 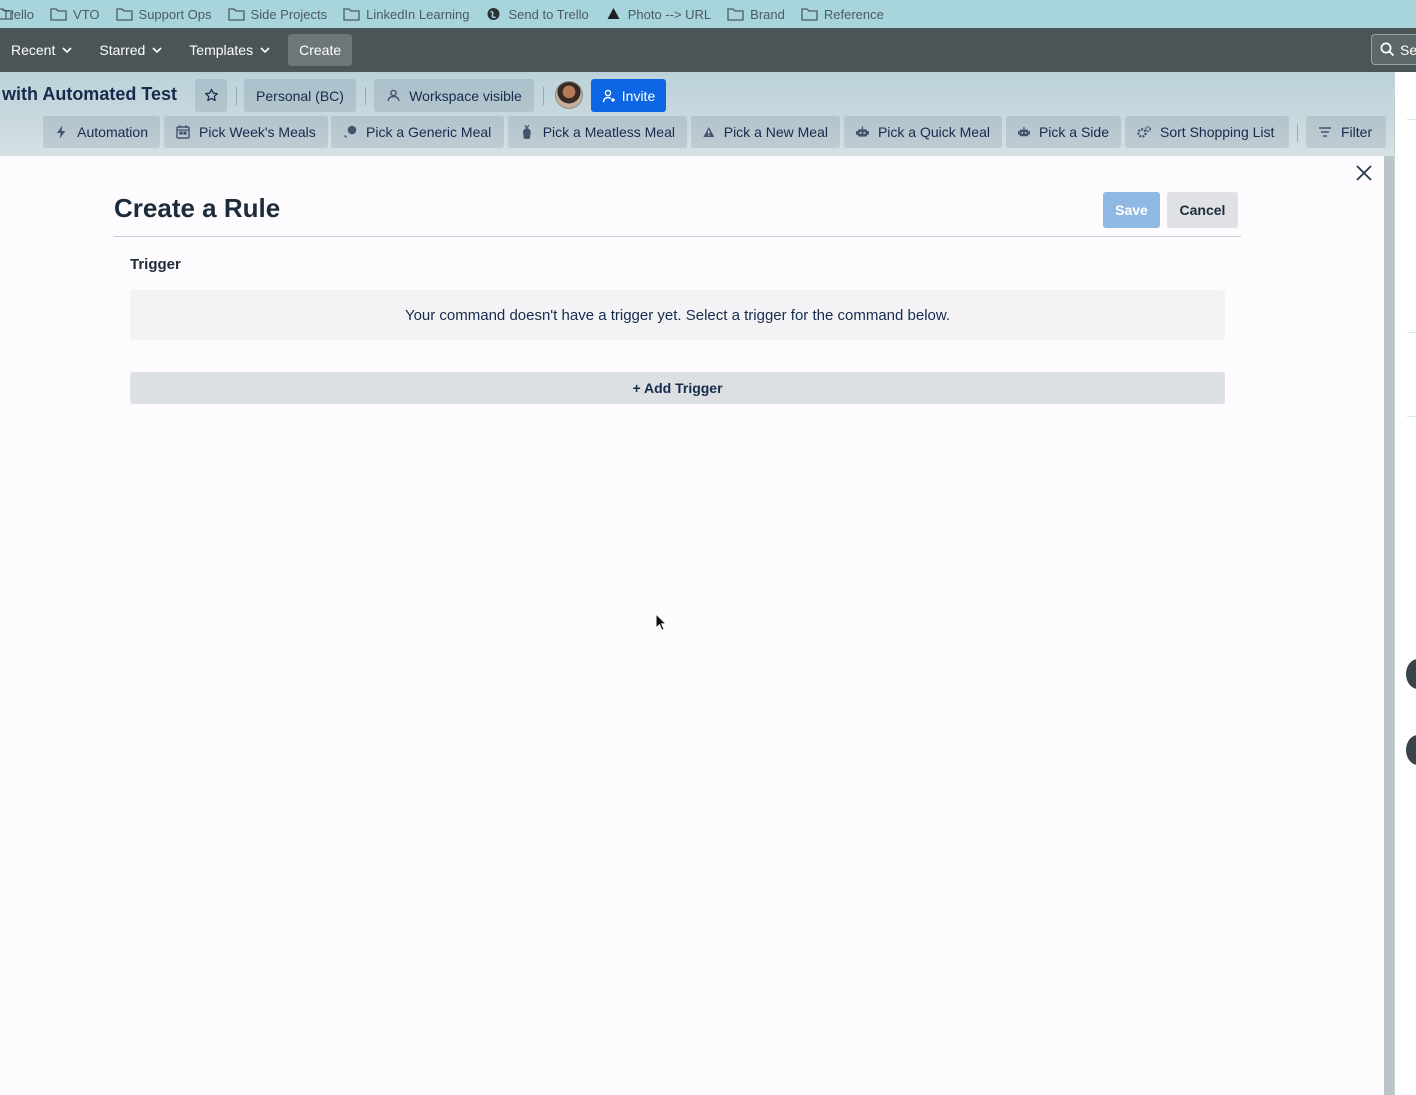 I want to click on templates-menu: Templates, so click(x=230, y=50).